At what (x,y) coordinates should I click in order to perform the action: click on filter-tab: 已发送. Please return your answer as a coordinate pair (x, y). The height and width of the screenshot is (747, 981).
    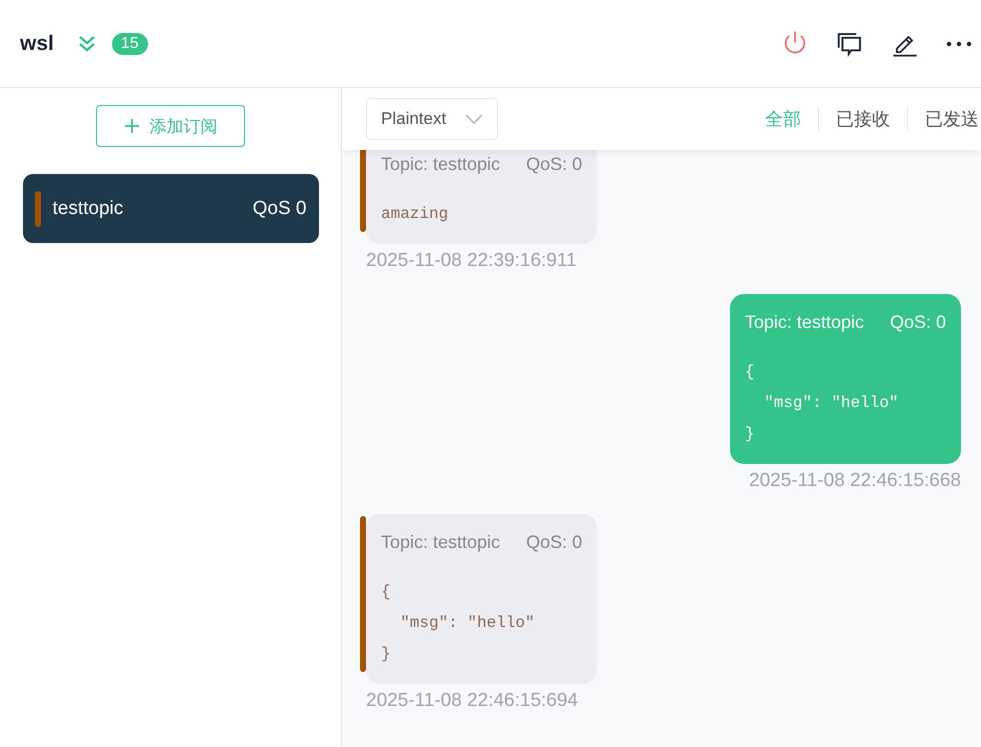
    Looking at the image, I should click on (944, 119).